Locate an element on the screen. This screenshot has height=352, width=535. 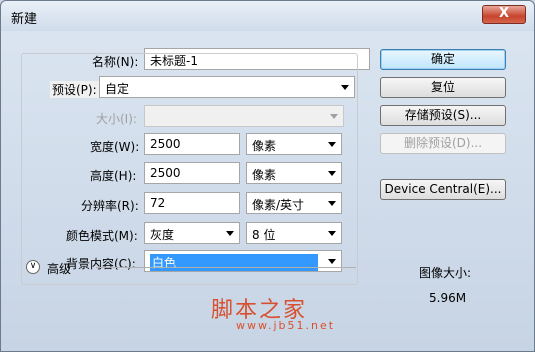
title-bar: 新建 X is located at coordinates (267, 16).